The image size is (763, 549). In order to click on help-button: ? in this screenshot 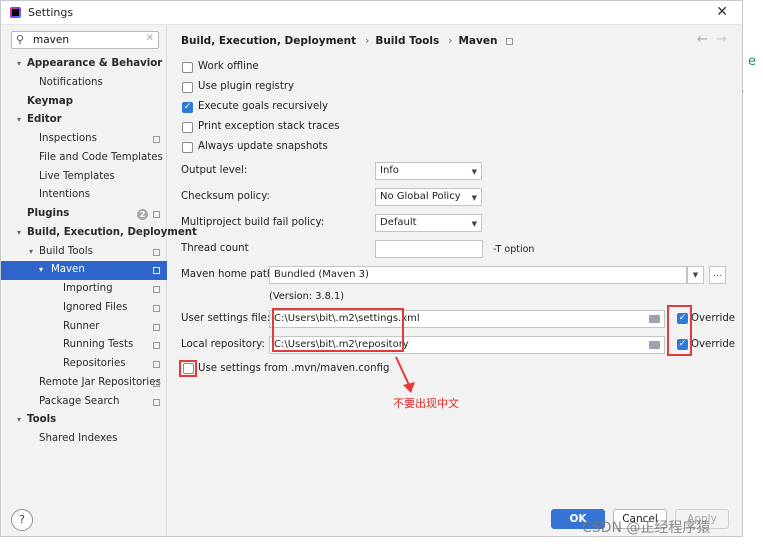, I will do `click(22, 520)`.